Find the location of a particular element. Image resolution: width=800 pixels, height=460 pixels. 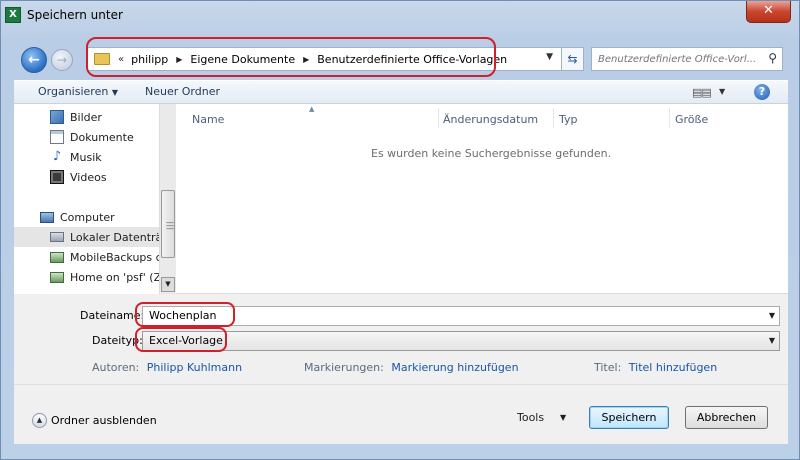

sort-indicator-icon: ▲ is located at coordinates (312, 109).